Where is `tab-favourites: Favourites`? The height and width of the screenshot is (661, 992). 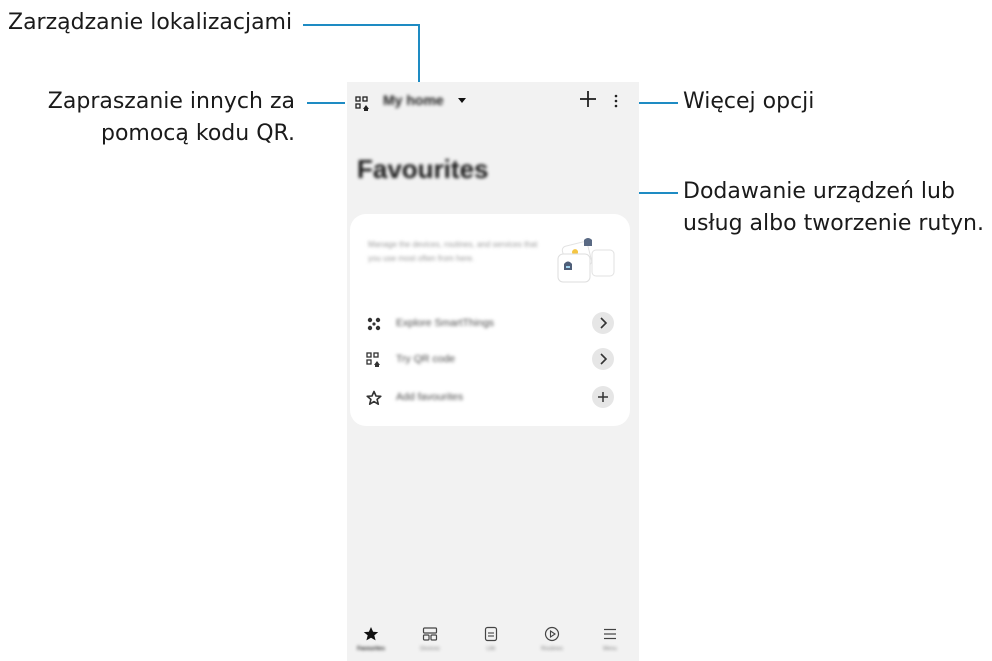 tab-favourites: Favourites is located at coordinates (371, 642).